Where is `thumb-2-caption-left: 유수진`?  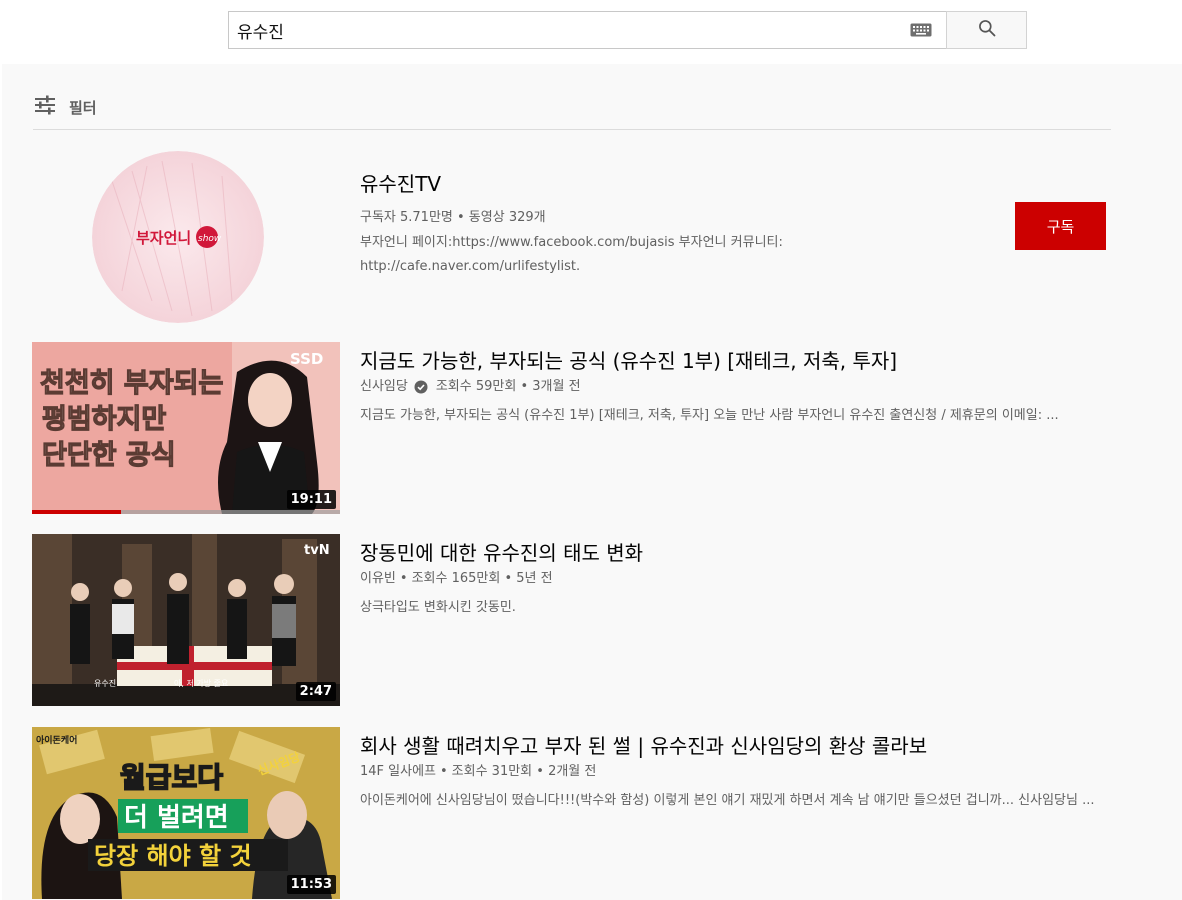 thumb-2-caption-left: 유수진 is located at coordinates (105, 683).